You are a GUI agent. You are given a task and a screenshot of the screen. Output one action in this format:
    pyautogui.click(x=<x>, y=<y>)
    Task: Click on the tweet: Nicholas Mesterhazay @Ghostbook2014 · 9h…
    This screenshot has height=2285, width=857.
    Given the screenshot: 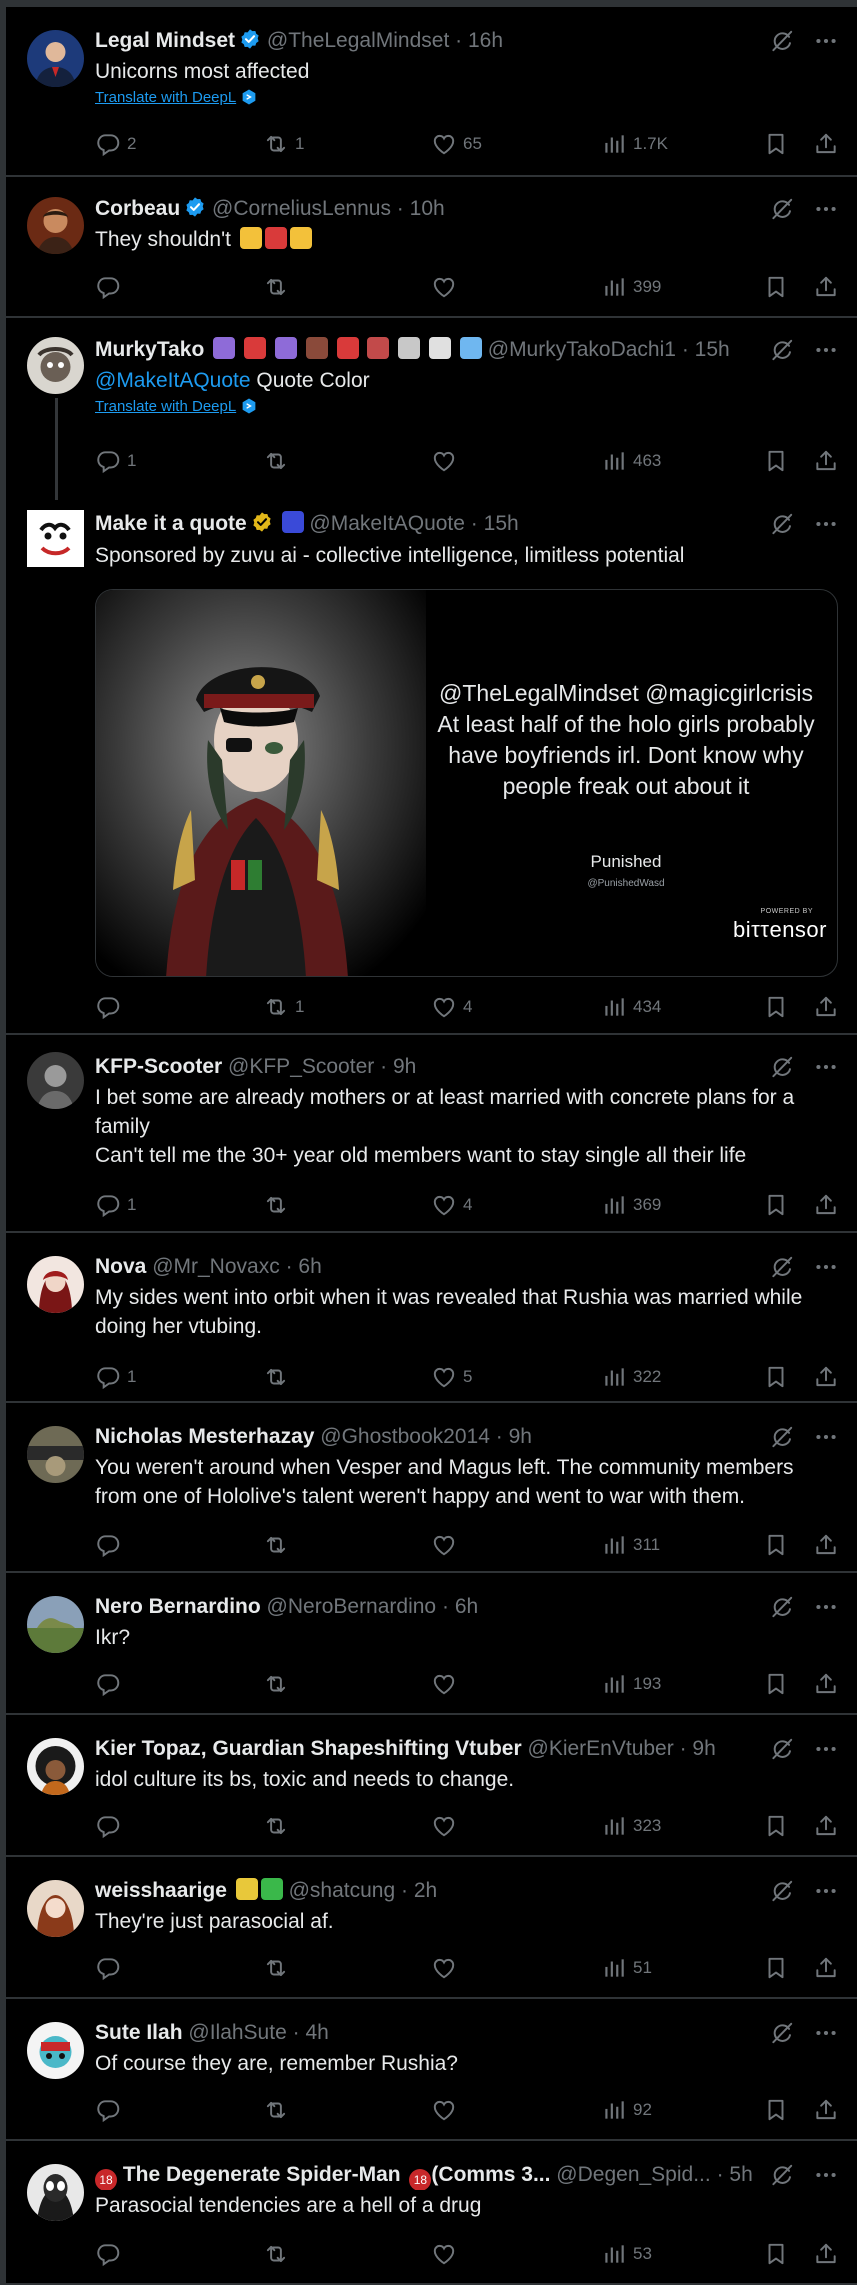 What is the action you would take?
    pyautogui.click(x=431, y=1488)
    